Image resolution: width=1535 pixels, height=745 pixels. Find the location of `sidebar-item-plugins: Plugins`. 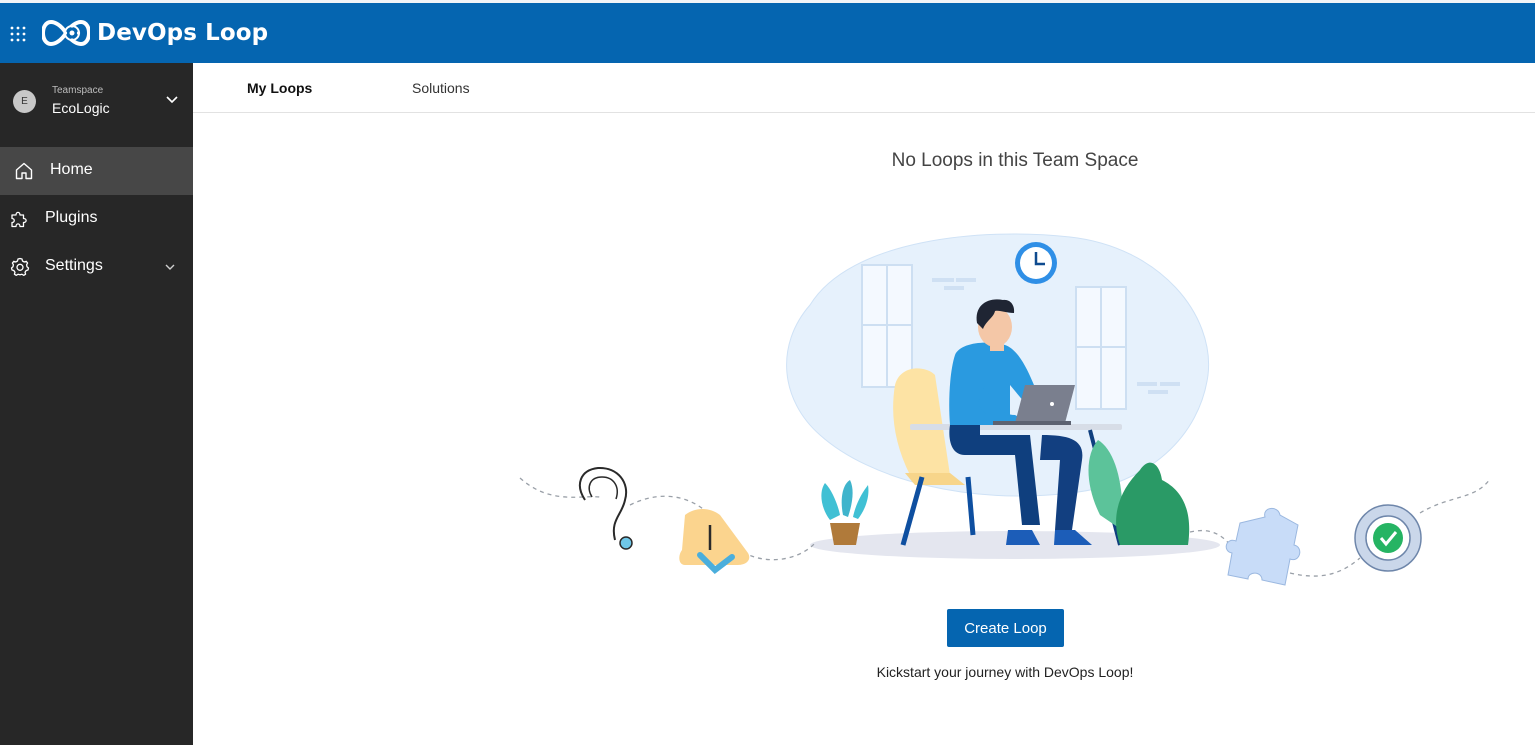

sidebar-item-plugins: Plugins is located at coordinates (96, 219).